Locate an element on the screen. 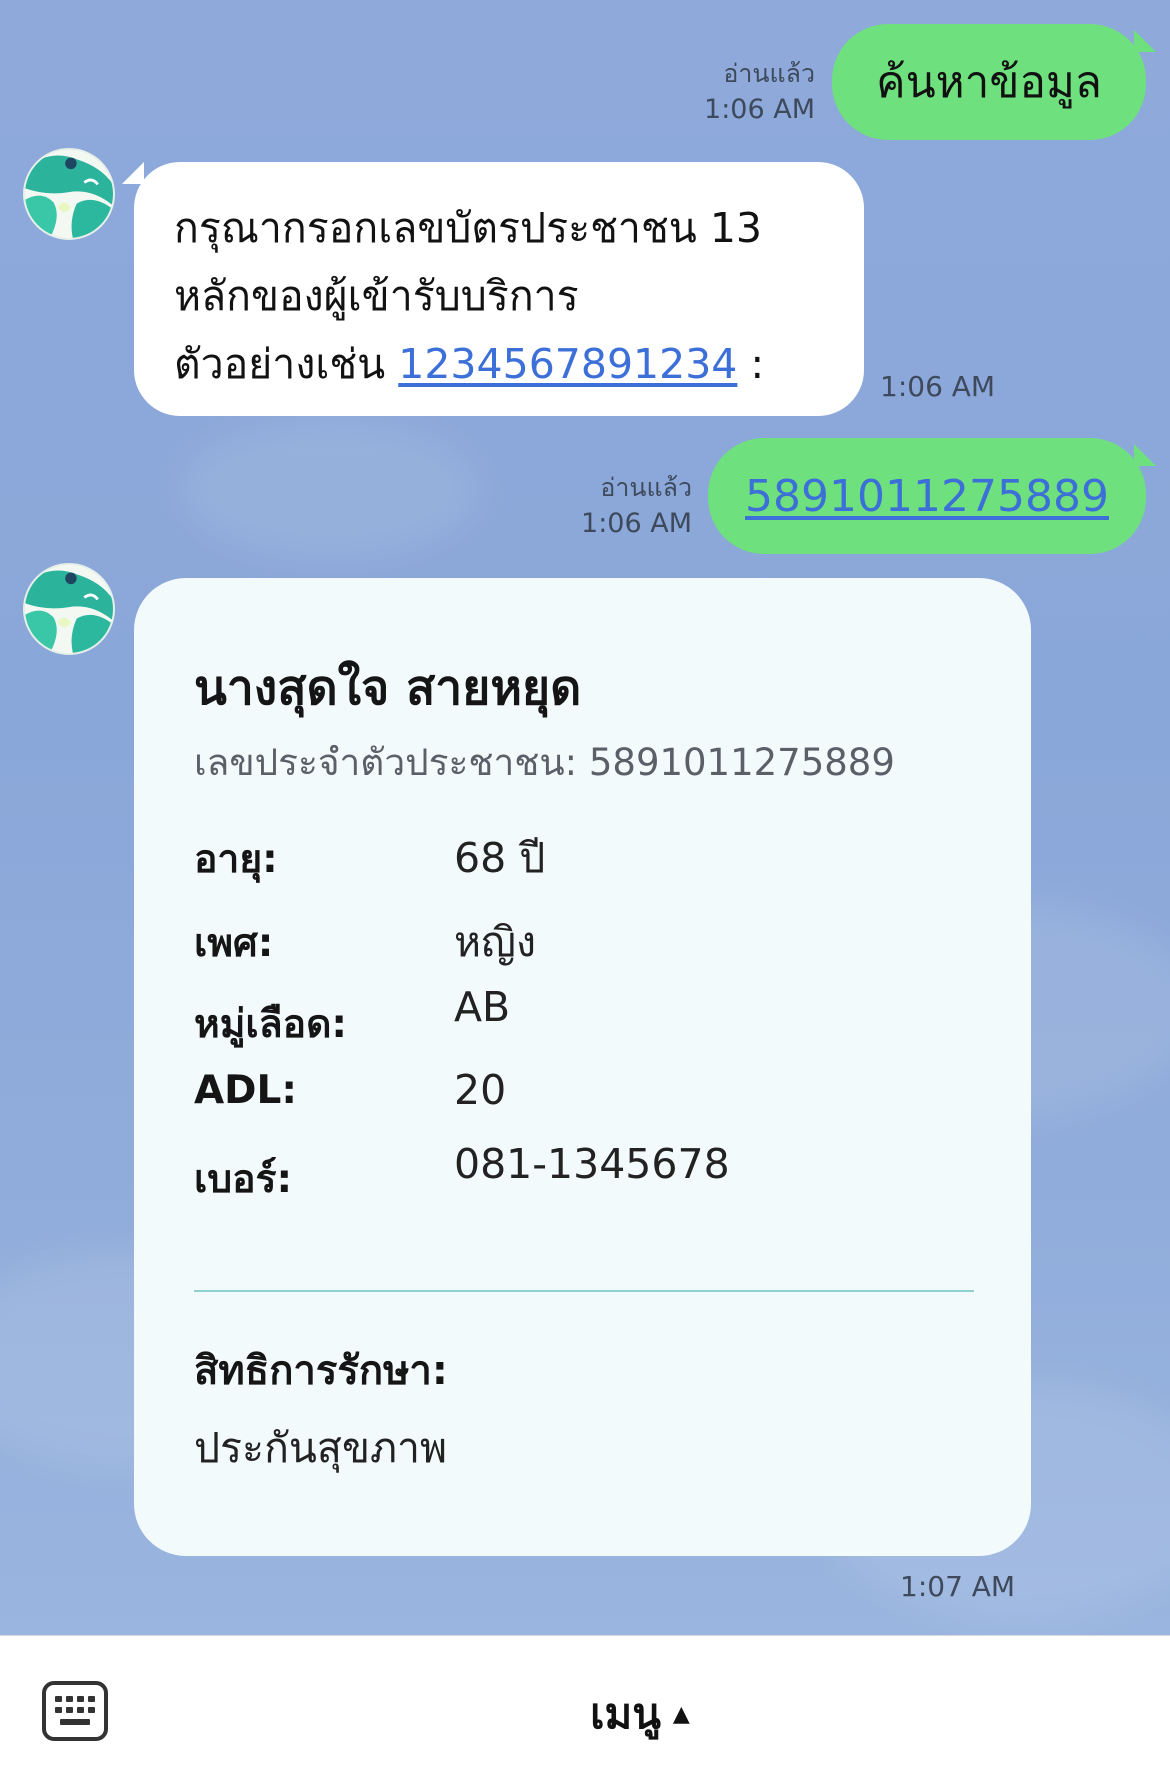  phone-value: 081-1345678 is located at coordinates (592, 1164).